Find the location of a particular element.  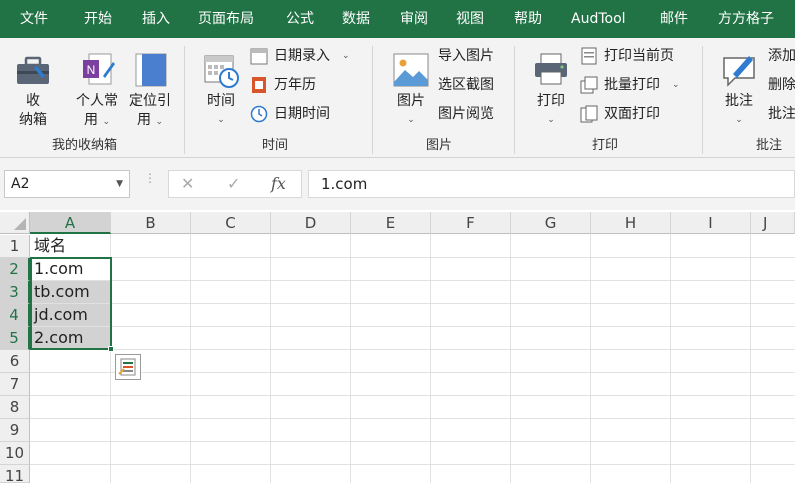

tab-file: 文件 is located at coordinates (34, 19).